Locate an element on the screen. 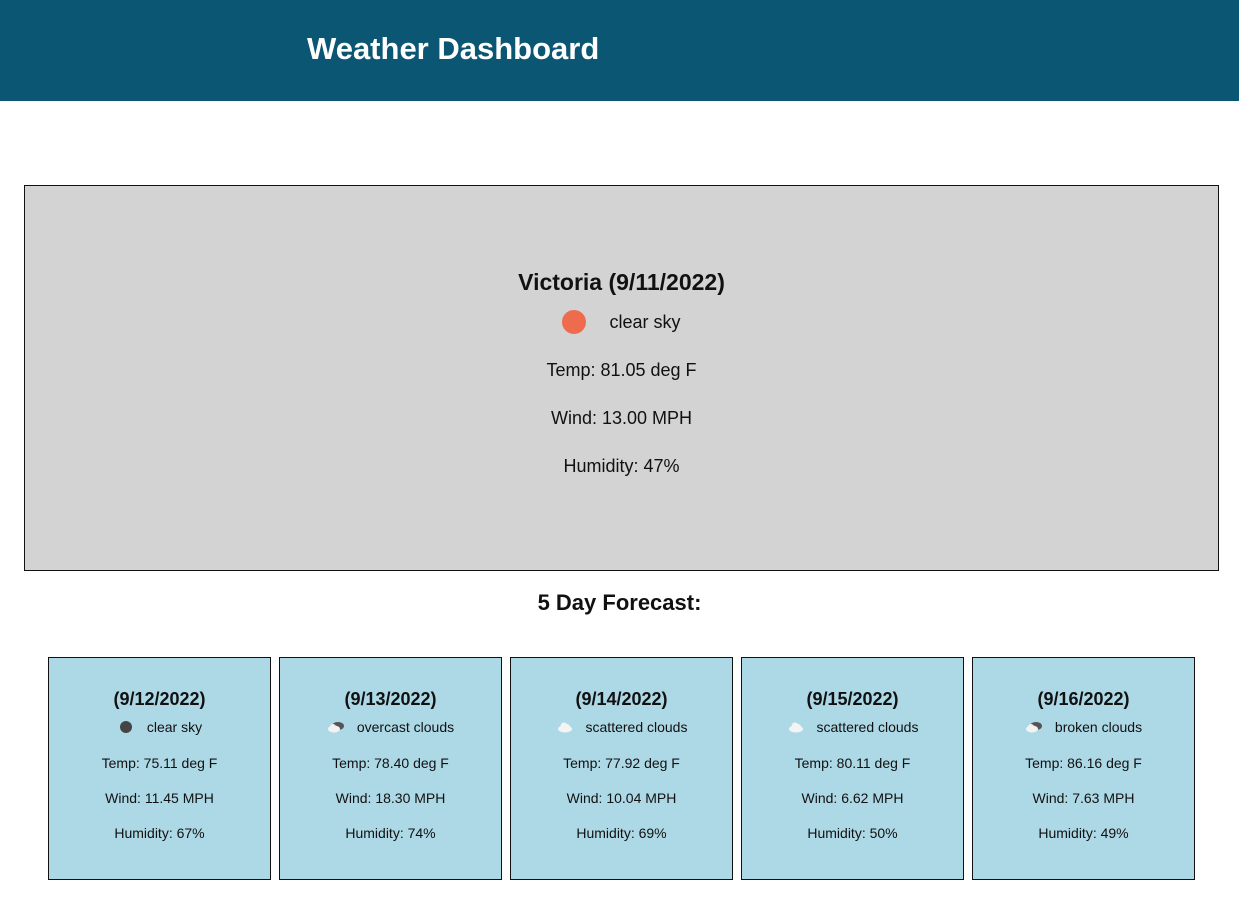 The height and width of the screenshot is (923, 1239). page-header: Weather Dashboard is located at coordinates (619, 50).